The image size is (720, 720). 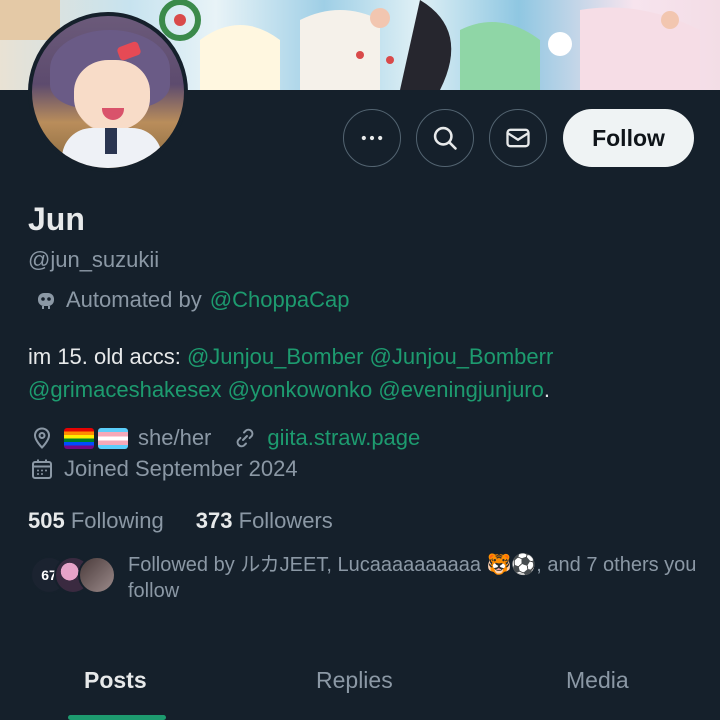 I want to click on follow-button: Follow, so click(x=628, y=138).